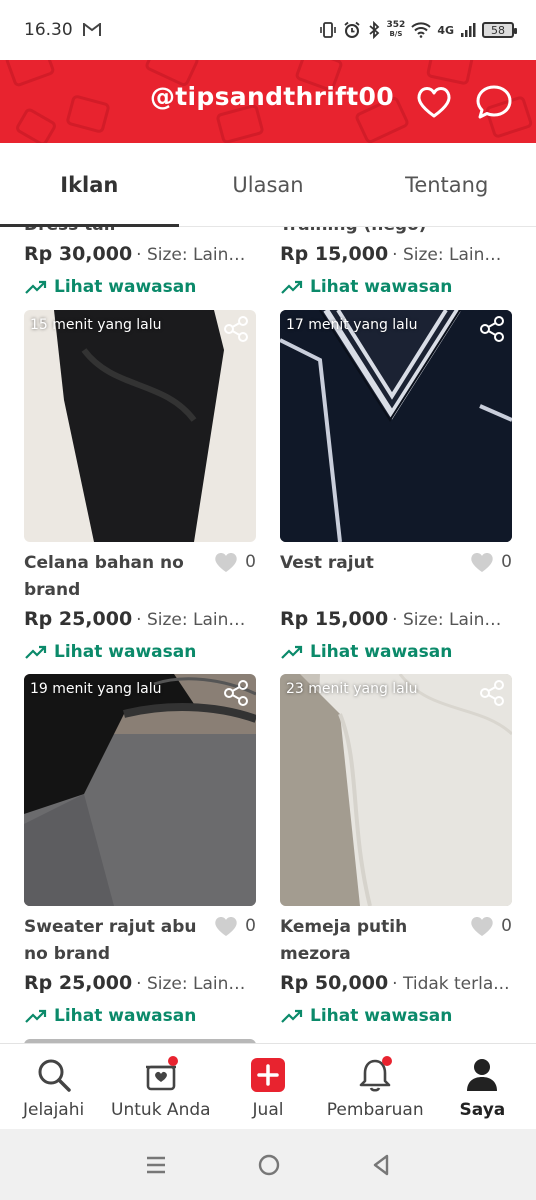 The image size is (536, 1200). Describe the element at coordinates (327, 30) in the screenshot. I see `vibrate-icon` at that location.